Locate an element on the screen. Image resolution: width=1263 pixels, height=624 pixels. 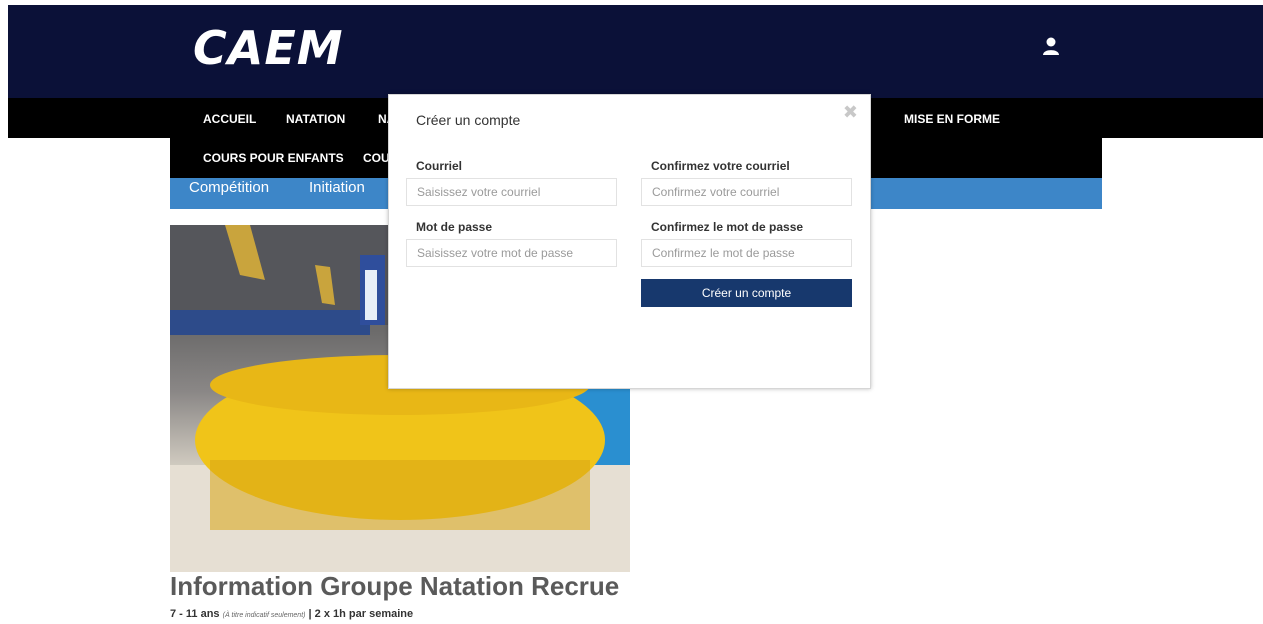
subnav-item-initiation: Initiation is located at coordinates (337, 188).